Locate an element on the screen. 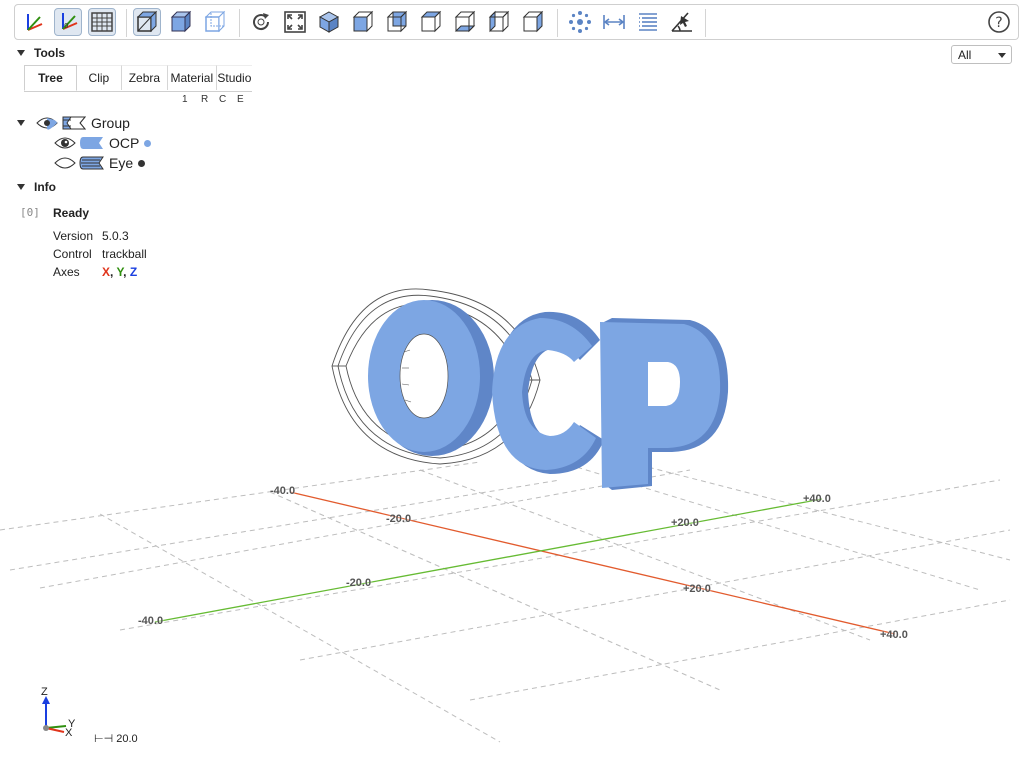 The height and width of the screenshot is (768, 1024). y-tick-label: -40.0 is located at coordinates (151, 621).